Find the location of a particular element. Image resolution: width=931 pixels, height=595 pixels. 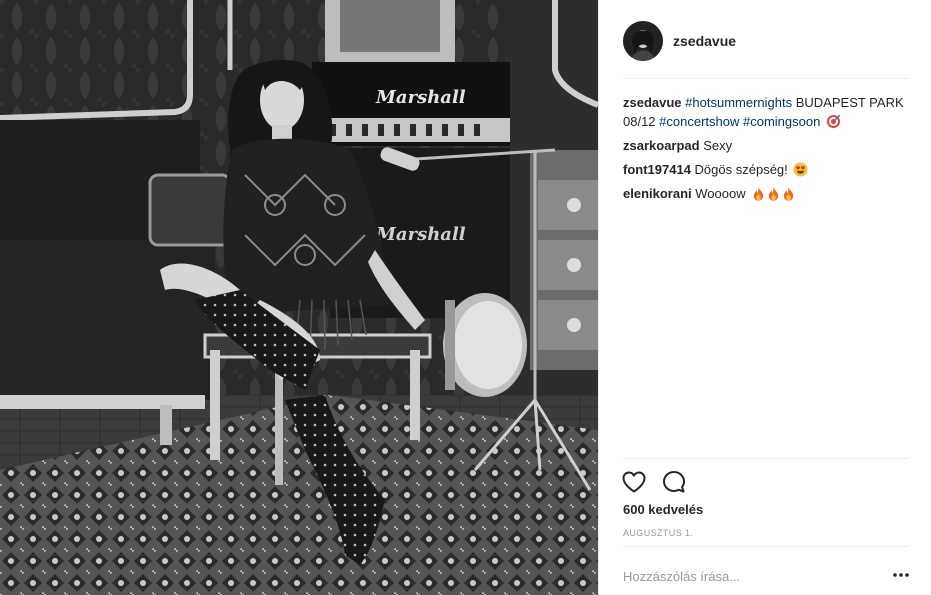

more-options-icon is located at coordinates (901, 575).